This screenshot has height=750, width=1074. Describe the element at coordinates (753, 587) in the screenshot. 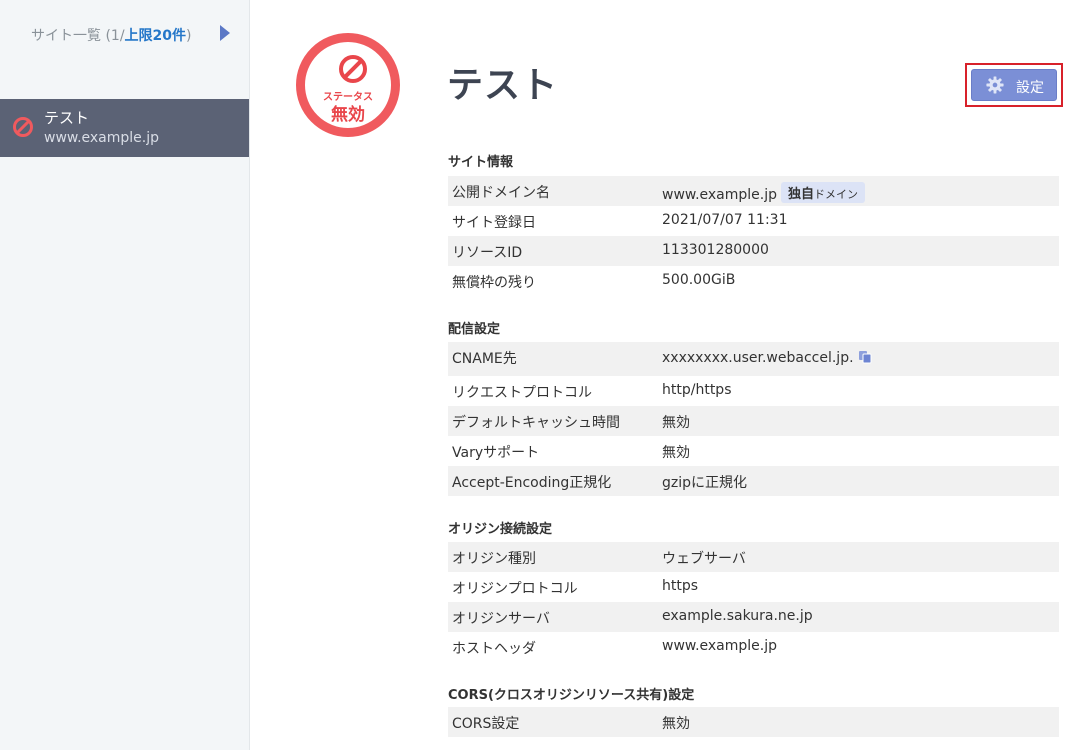

I see `table-row: オリジンプロトコル https` at that location.